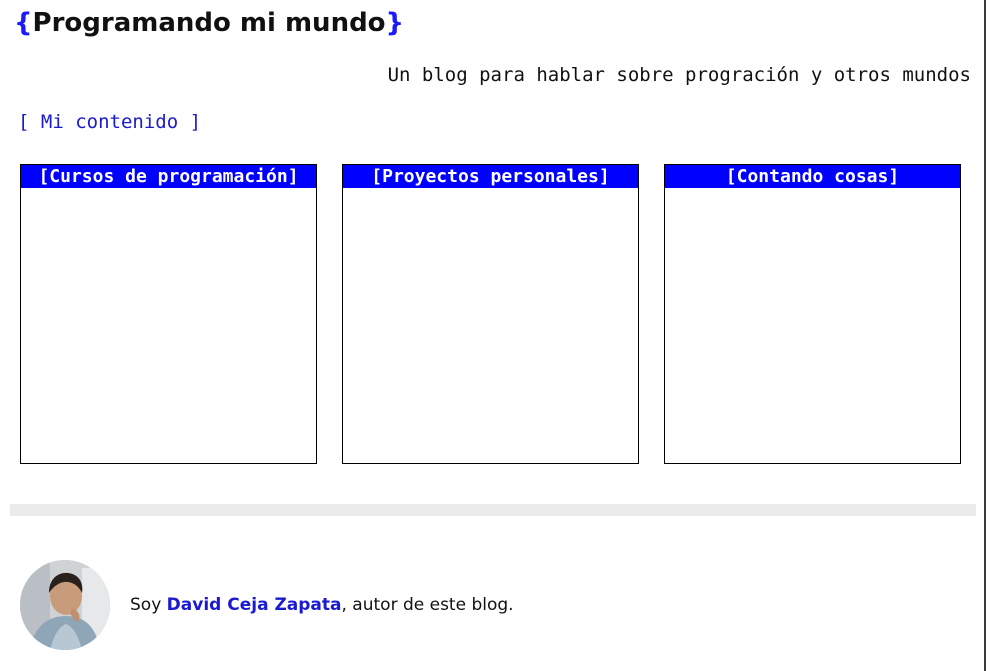 Image resolution: width=986 pixels, height=671 pixels. Describe the element at coordinates (812, 314) in the screenshot. I see `card-telling-things: [Contando cosas]` at that location.